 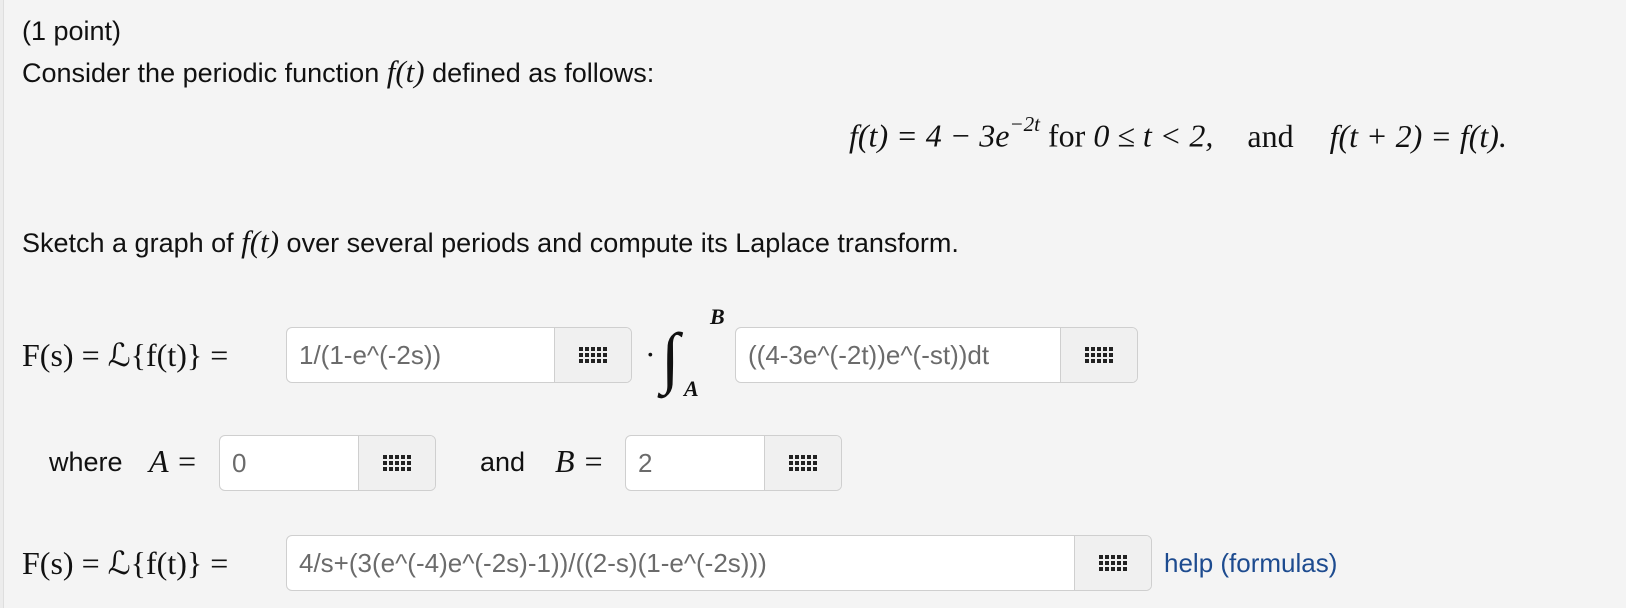 I want to click on intro-after: defined as follows:, so click(x=543, y=73).